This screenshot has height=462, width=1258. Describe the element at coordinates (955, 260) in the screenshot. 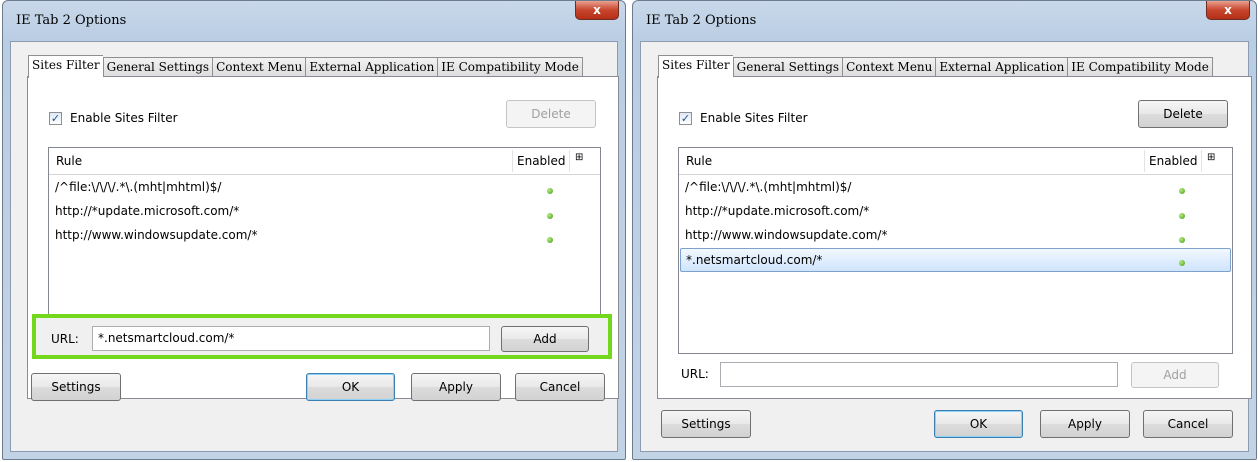

I see `list-item-selected: *.netsmartcloud.com/*` at that location.